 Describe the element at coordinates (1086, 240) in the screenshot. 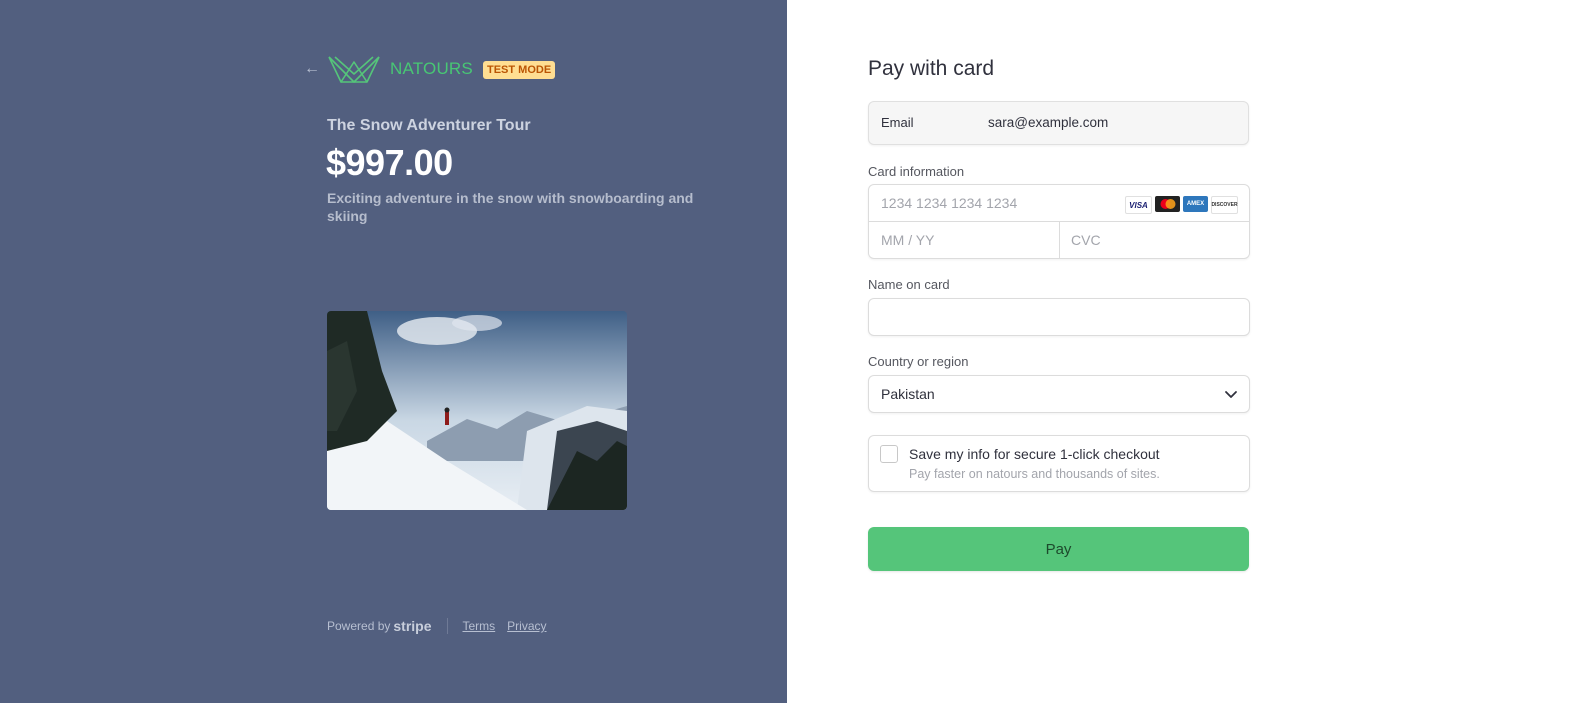

I see `cvc-input: CVC` at that location.